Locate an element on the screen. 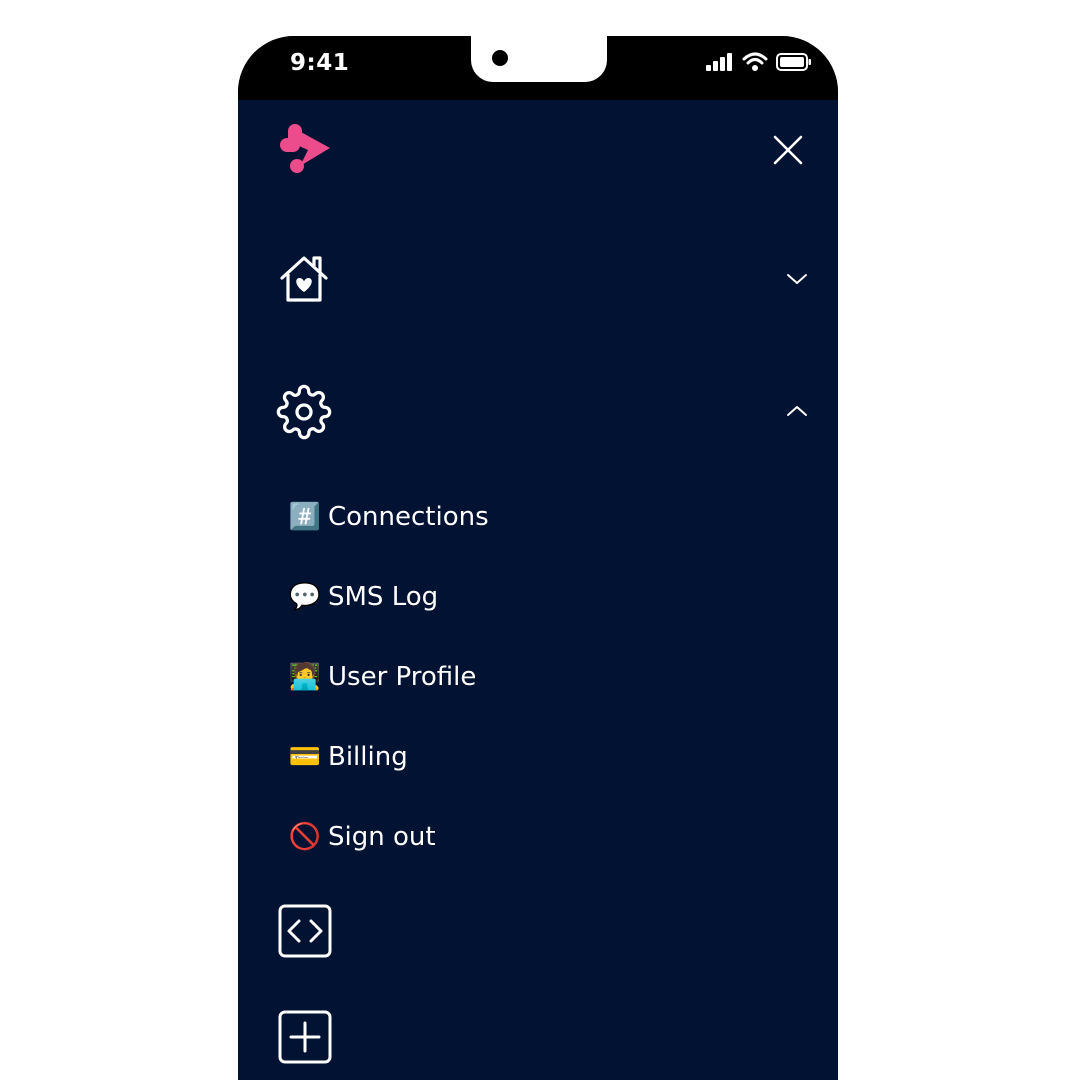 The width and height of the screenshot is (1080, 1080). wifi-icon is located at coordinates (755, 61).